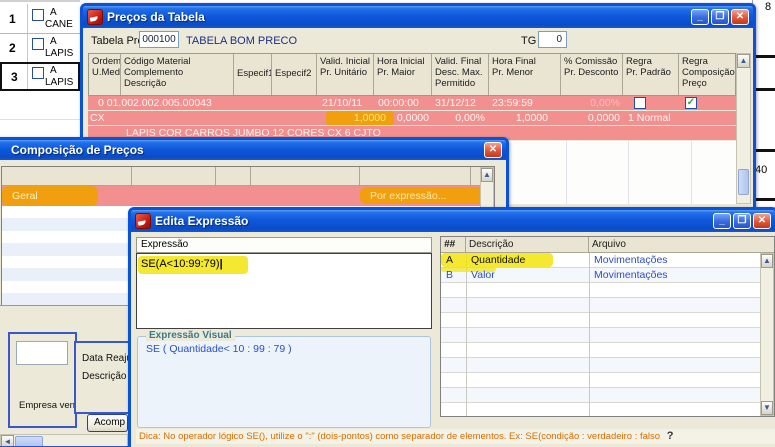 Image resolution: width=775 pixels, height=447 pixels. I want to click on tabela-preco-input: 000100, so click(159, 39).